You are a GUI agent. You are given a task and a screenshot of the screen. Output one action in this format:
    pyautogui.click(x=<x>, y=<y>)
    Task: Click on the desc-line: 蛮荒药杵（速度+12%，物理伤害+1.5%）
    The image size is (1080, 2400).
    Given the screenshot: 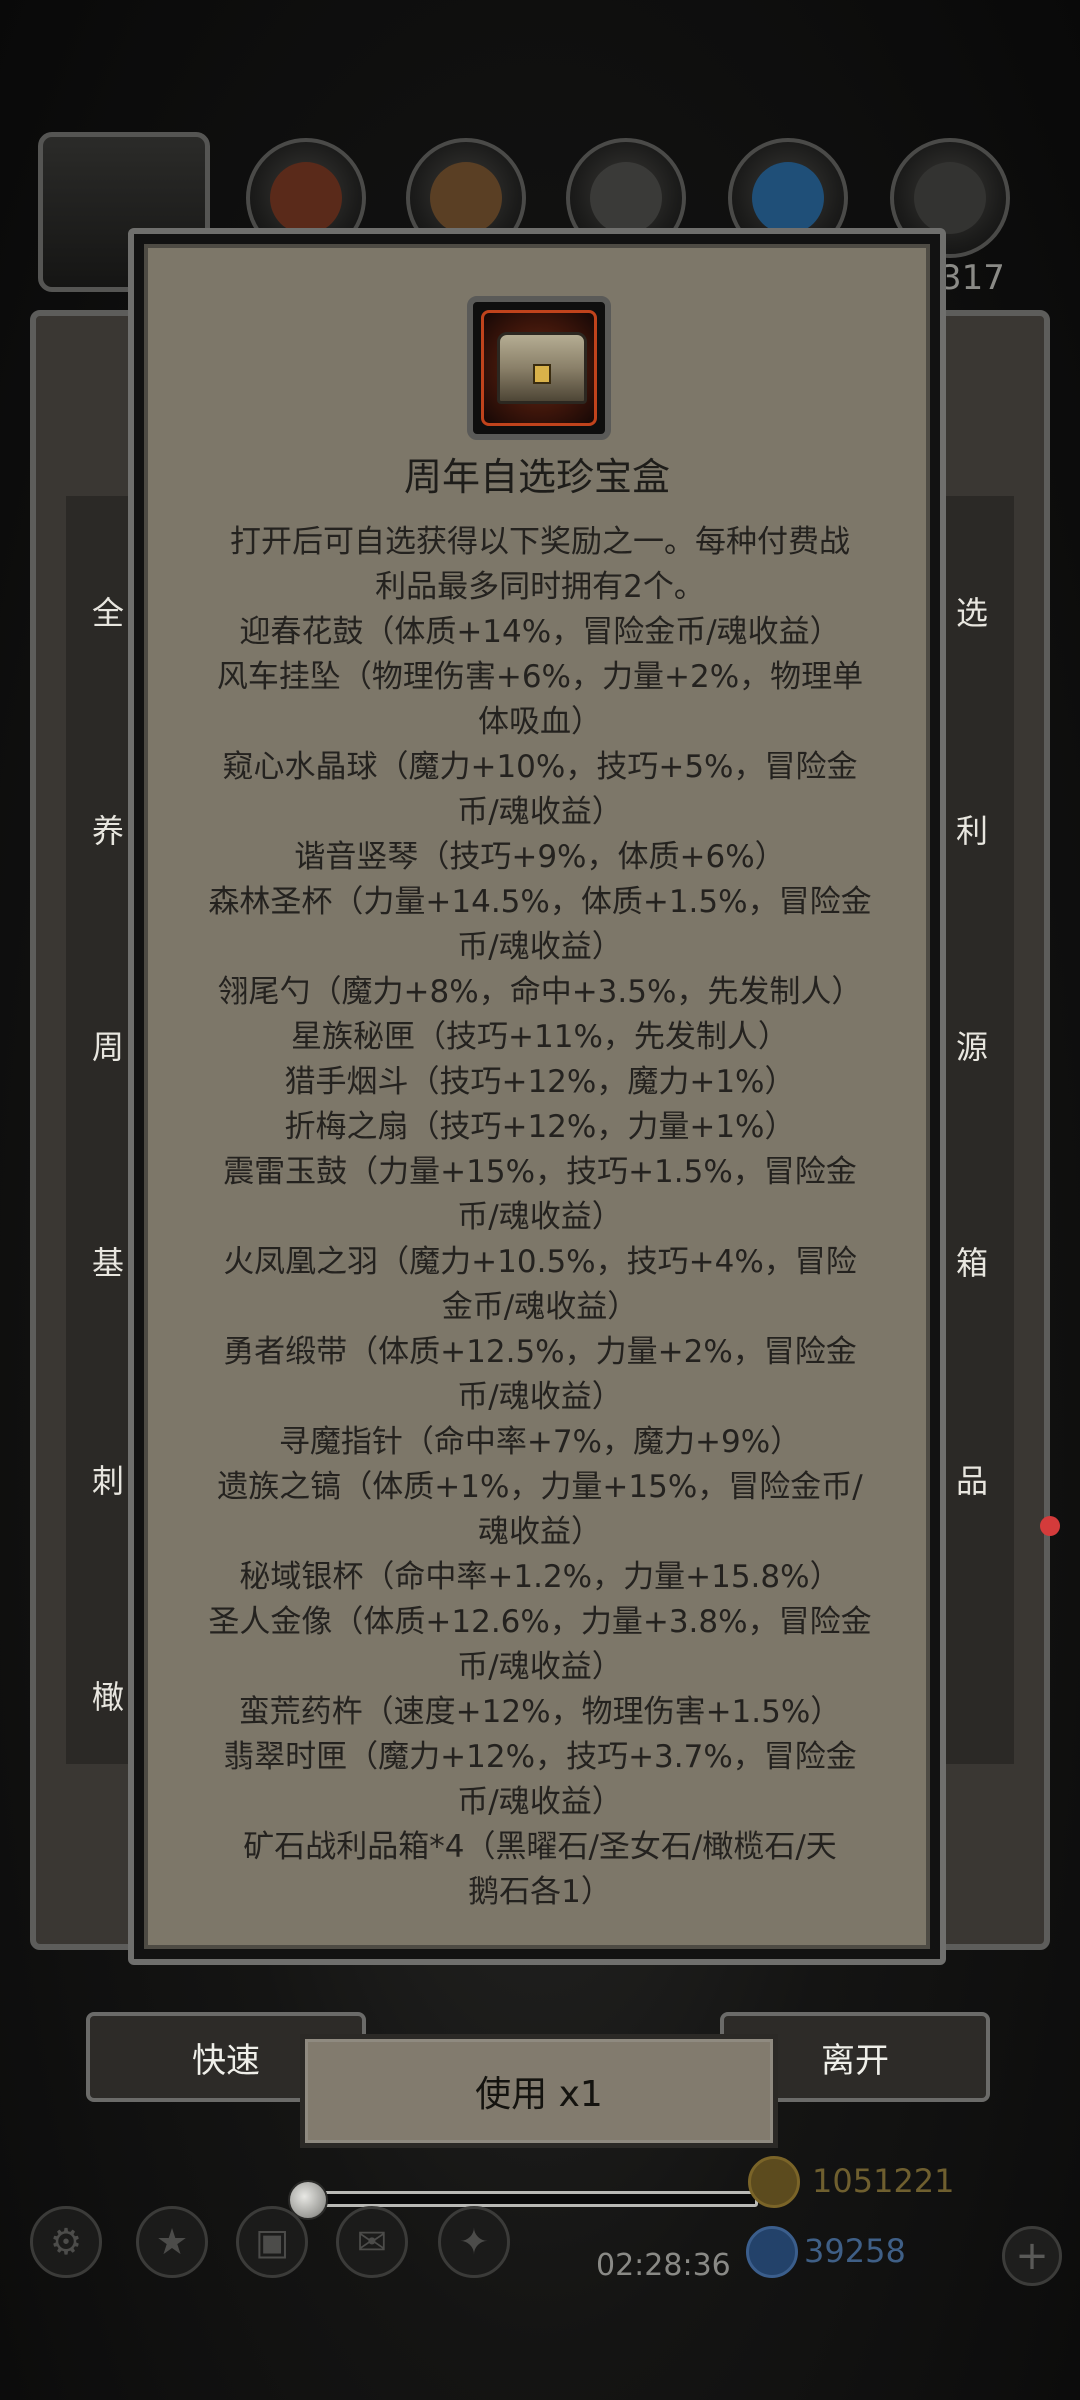 What is the action you would take?
    pyautogui.click(x=540, y=1712)
    